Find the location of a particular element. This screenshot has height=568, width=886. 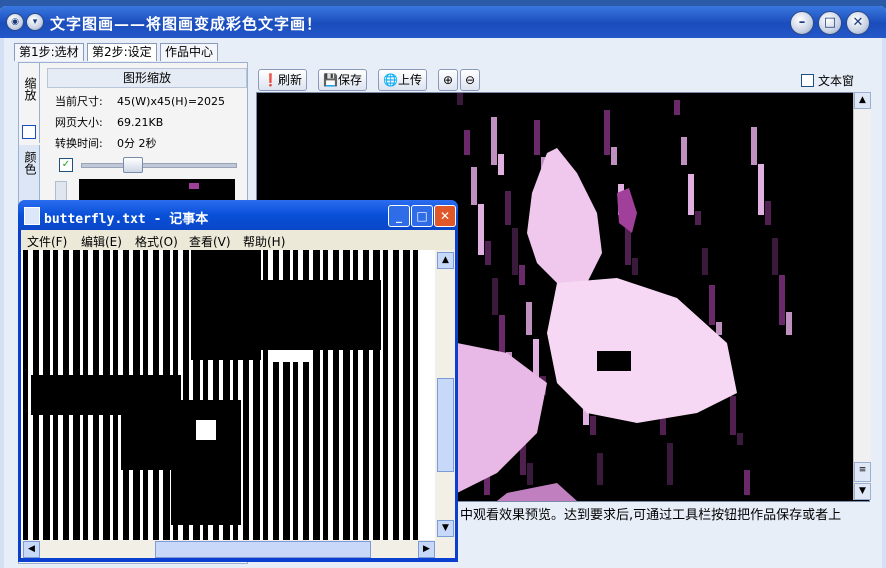

np-scroll-up-icon: ▲ is located at coordinates (445, 260).